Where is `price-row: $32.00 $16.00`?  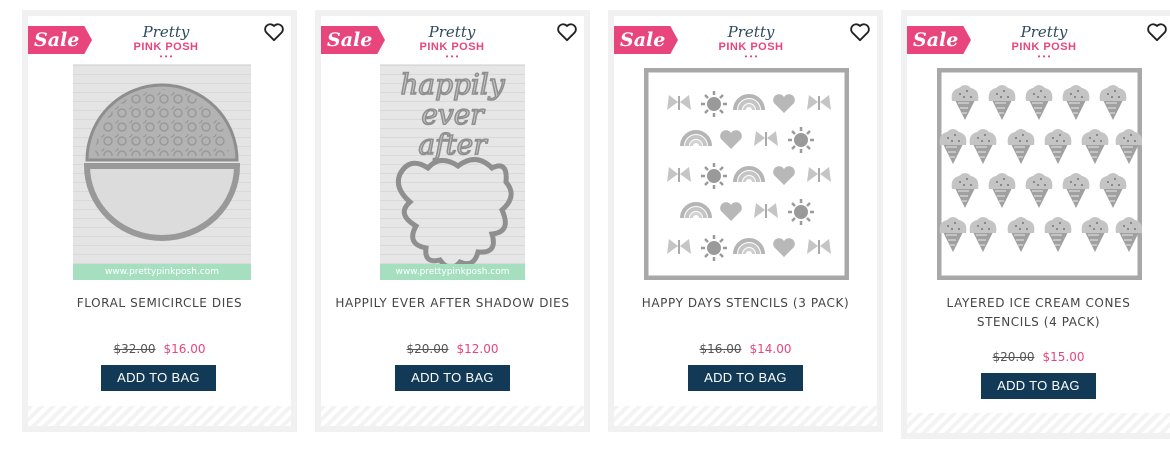
price-row: $32.00 $16.00 is located at coordinates (159, 349).